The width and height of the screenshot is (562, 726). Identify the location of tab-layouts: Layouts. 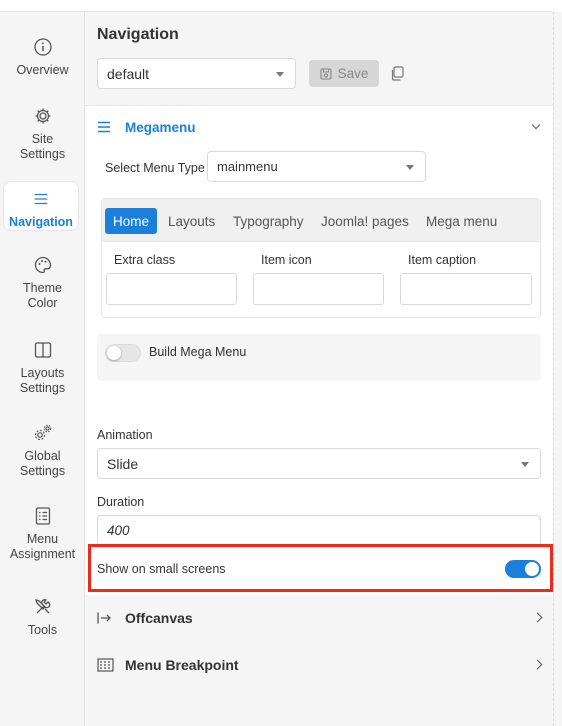
(191, 221).